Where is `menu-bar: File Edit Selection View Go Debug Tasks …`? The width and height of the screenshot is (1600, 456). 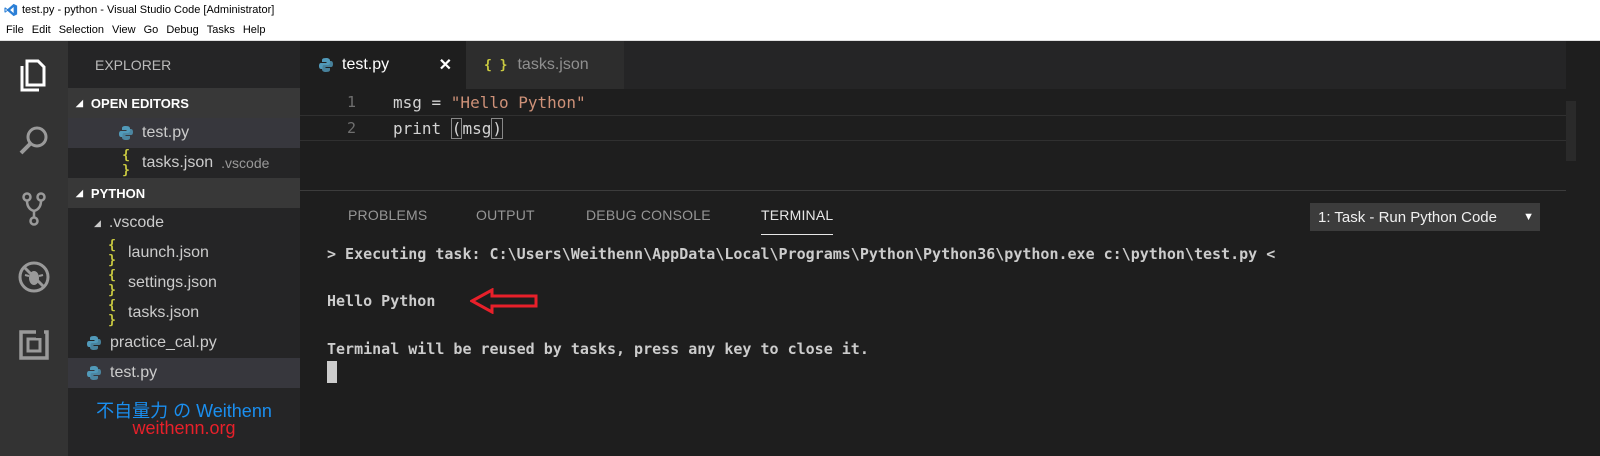 menu-bar: File Edit Selection View Go Debug Tasks … is located at coordinates (800, 30).